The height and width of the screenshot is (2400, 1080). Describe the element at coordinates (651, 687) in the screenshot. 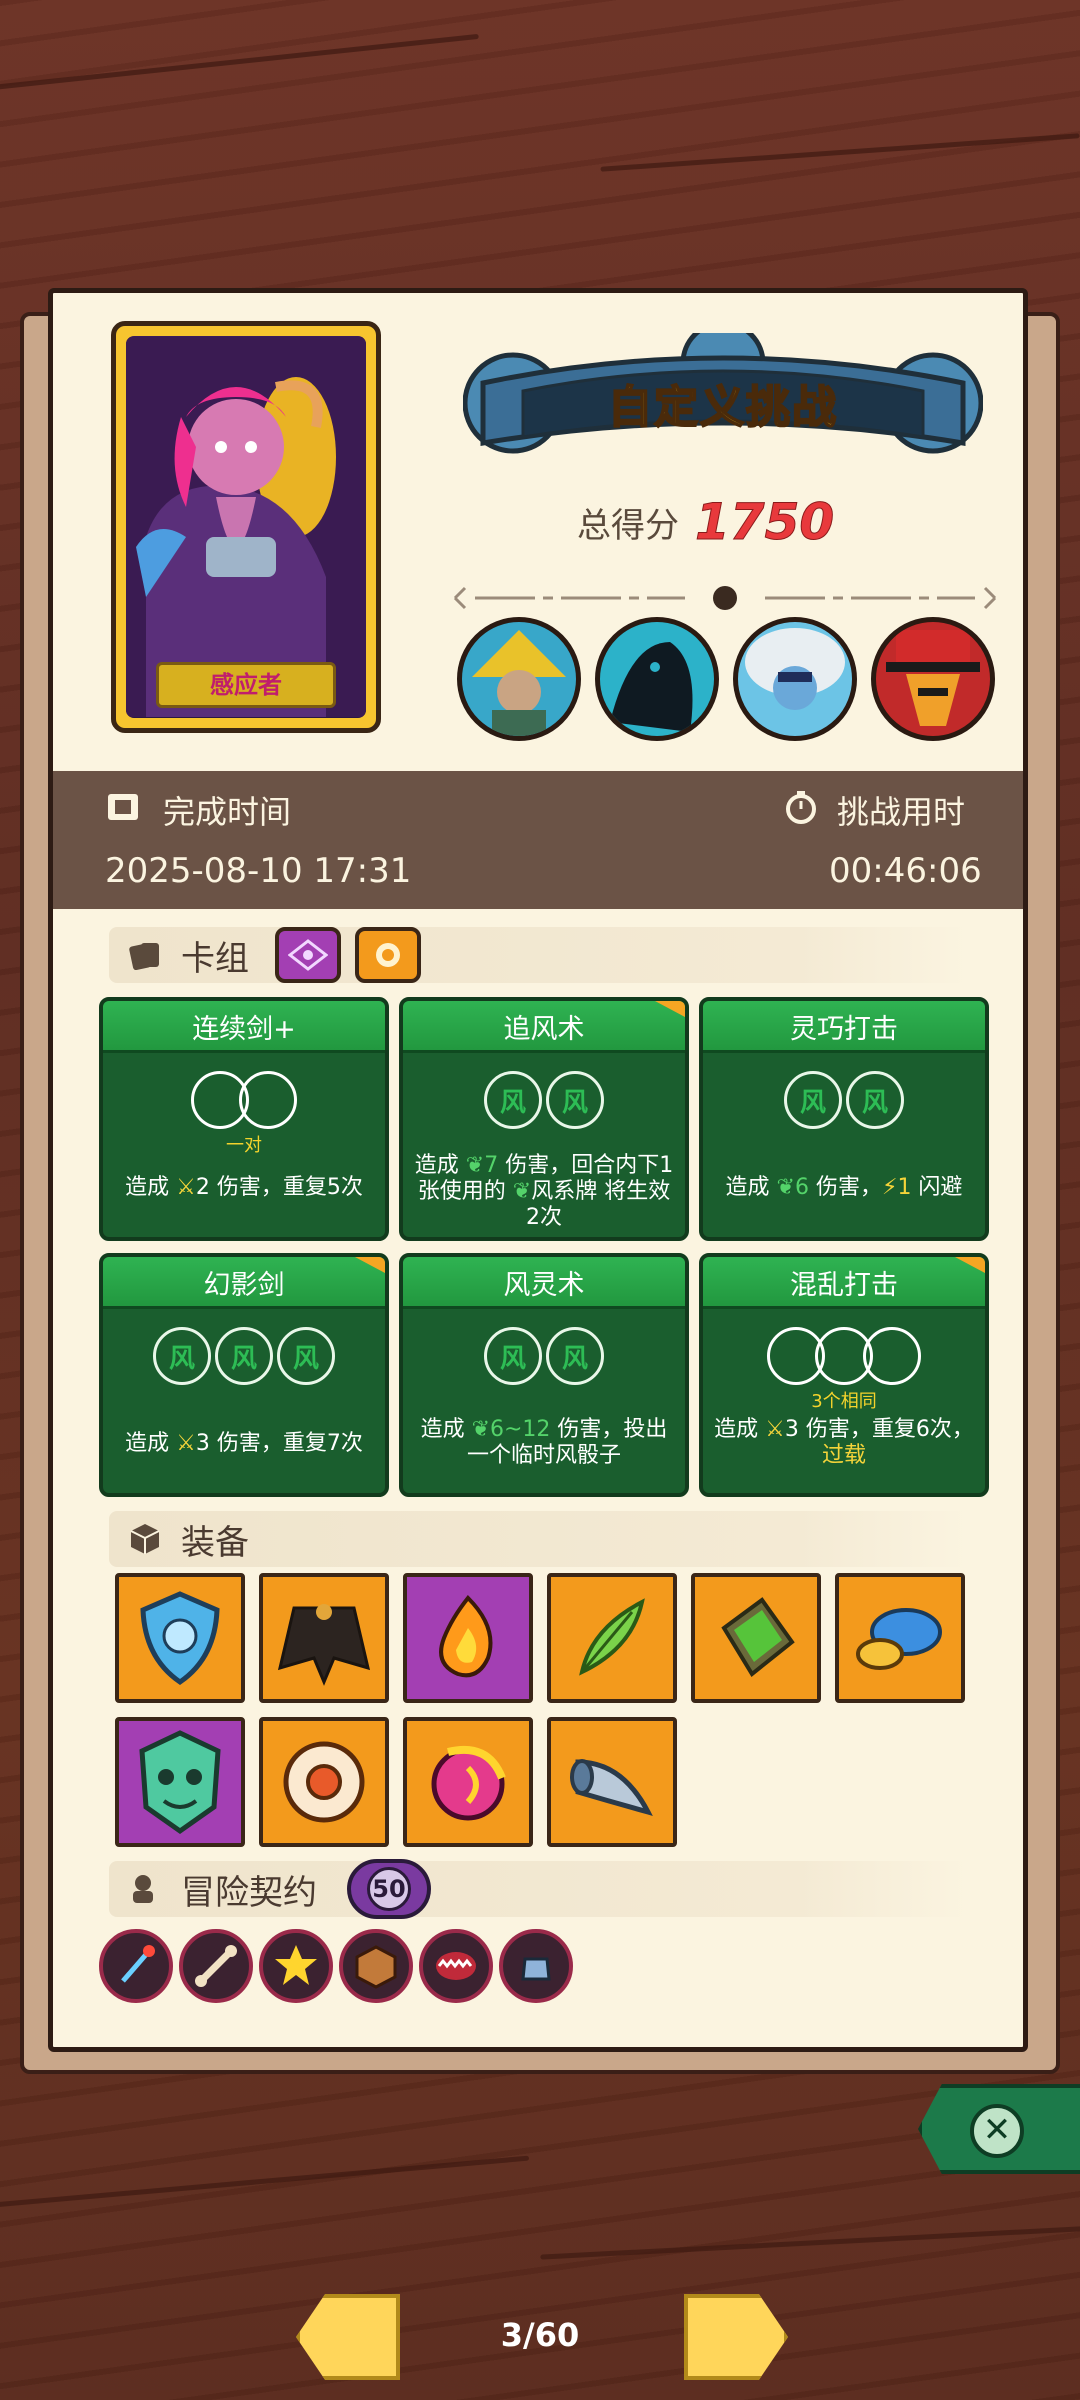

I see `shadow-creature-icon` at that location.